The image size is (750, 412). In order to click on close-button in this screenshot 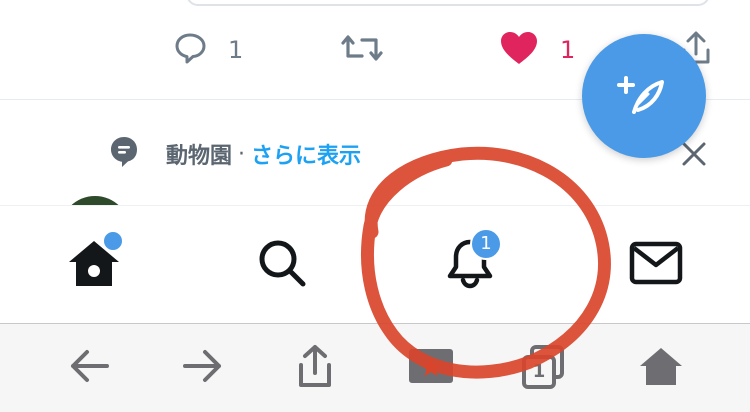, I will do `click(694, 156)`.